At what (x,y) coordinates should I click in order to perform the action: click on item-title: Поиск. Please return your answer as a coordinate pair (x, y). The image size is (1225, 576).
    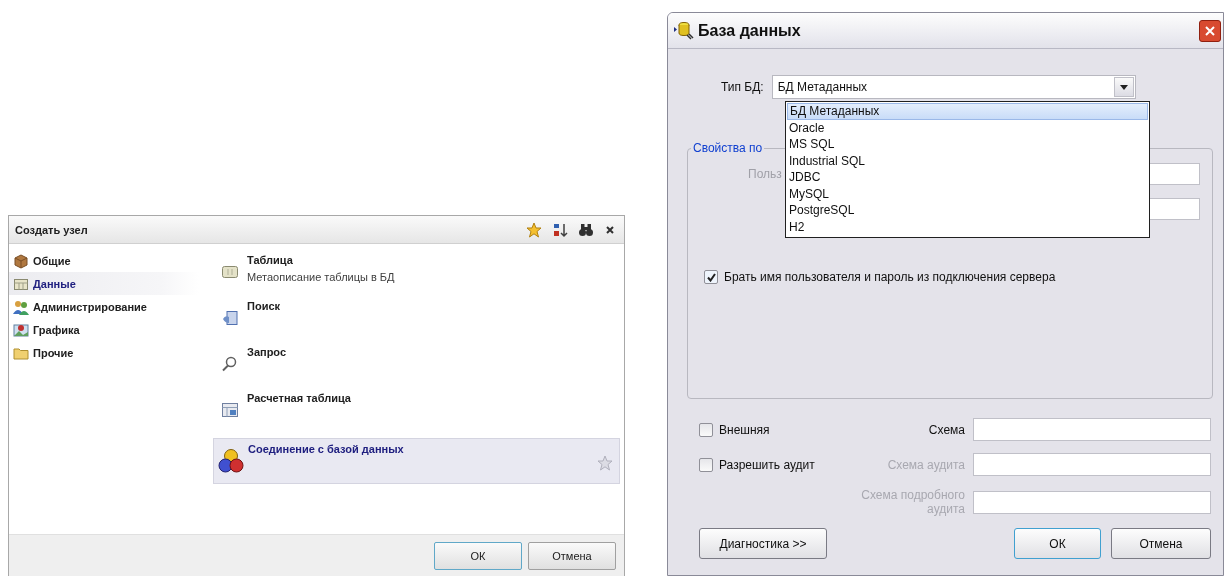
    Looking at the image, I should click on (264, 306).